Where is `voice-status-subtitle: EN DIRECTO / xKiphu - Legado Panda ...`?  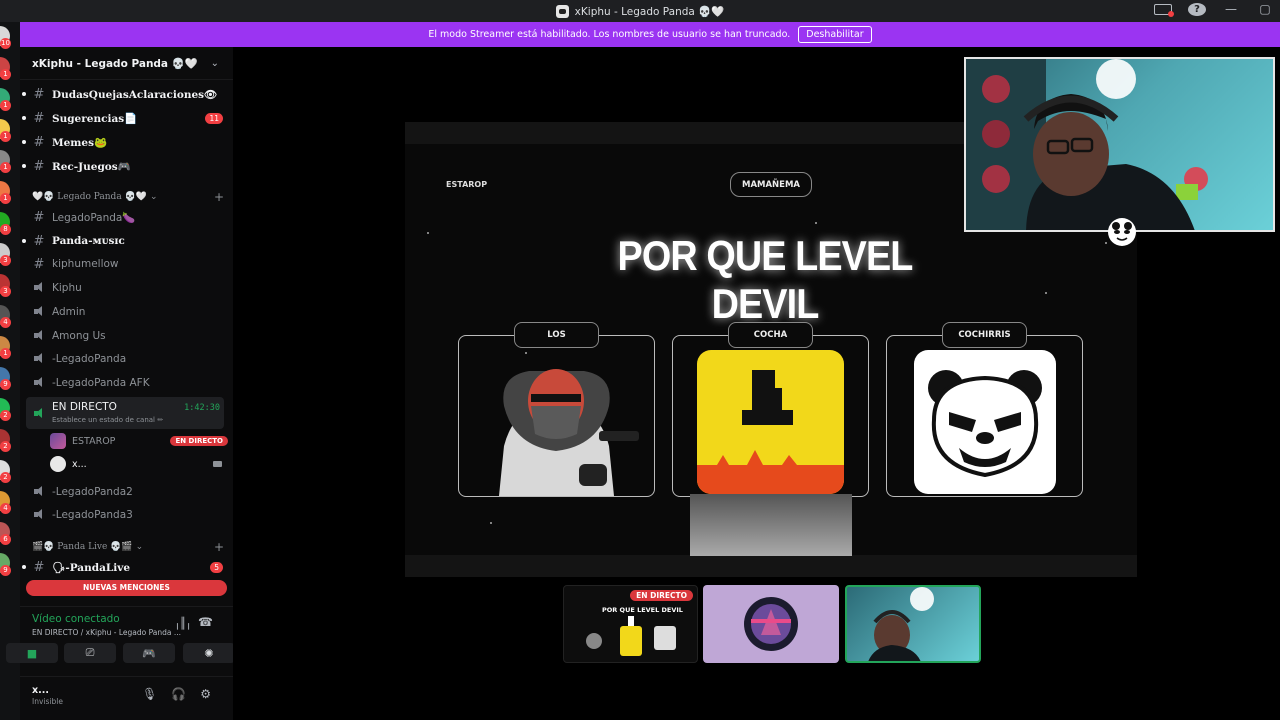 voice-status-subtitle: EN DIRECTO / xKiphu - Legado Panda ... is located at coordinates (106, 632).